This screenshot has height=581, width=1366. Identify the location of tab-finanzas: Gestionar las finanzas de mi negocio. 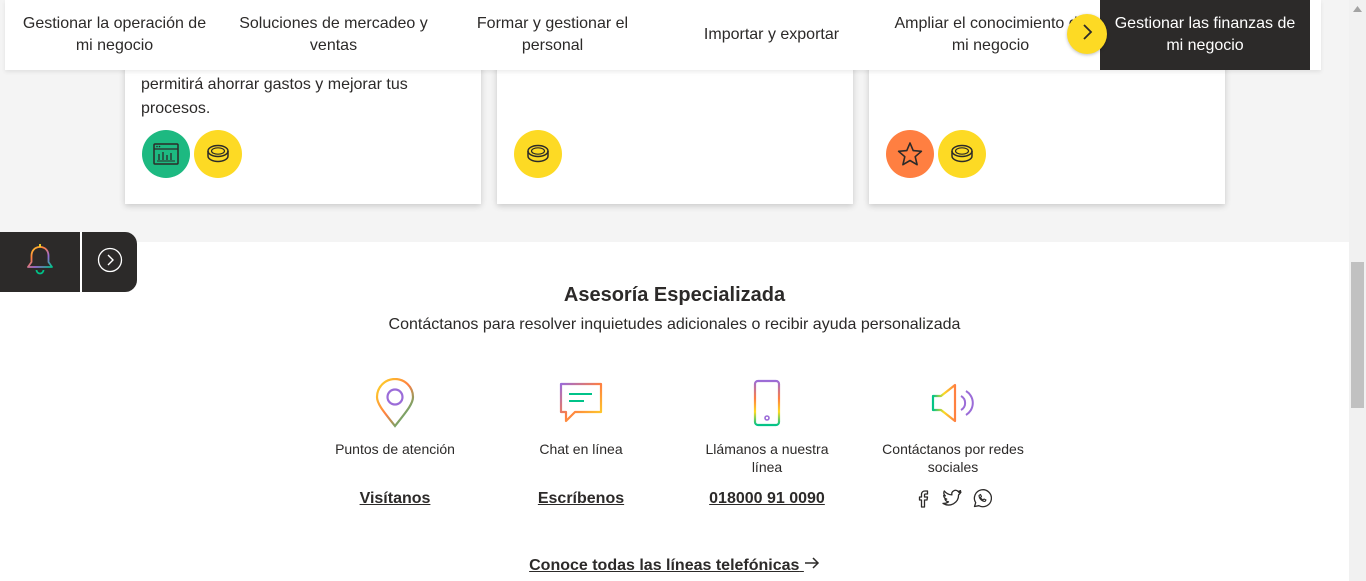
(1205, 35).